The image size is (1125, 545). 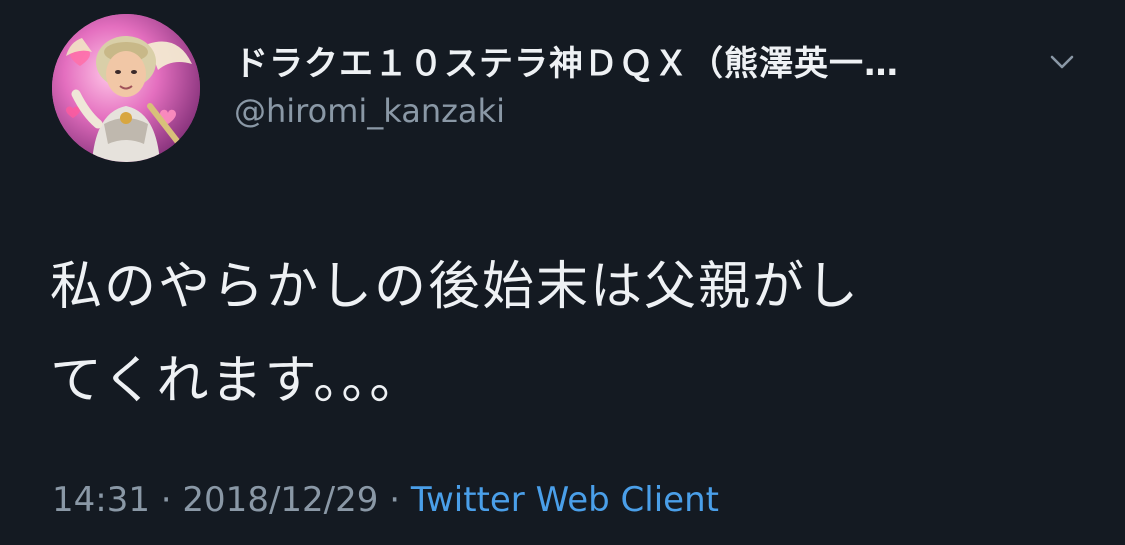 I want to click on profile-avatar-image, so click(x=126, y=88).